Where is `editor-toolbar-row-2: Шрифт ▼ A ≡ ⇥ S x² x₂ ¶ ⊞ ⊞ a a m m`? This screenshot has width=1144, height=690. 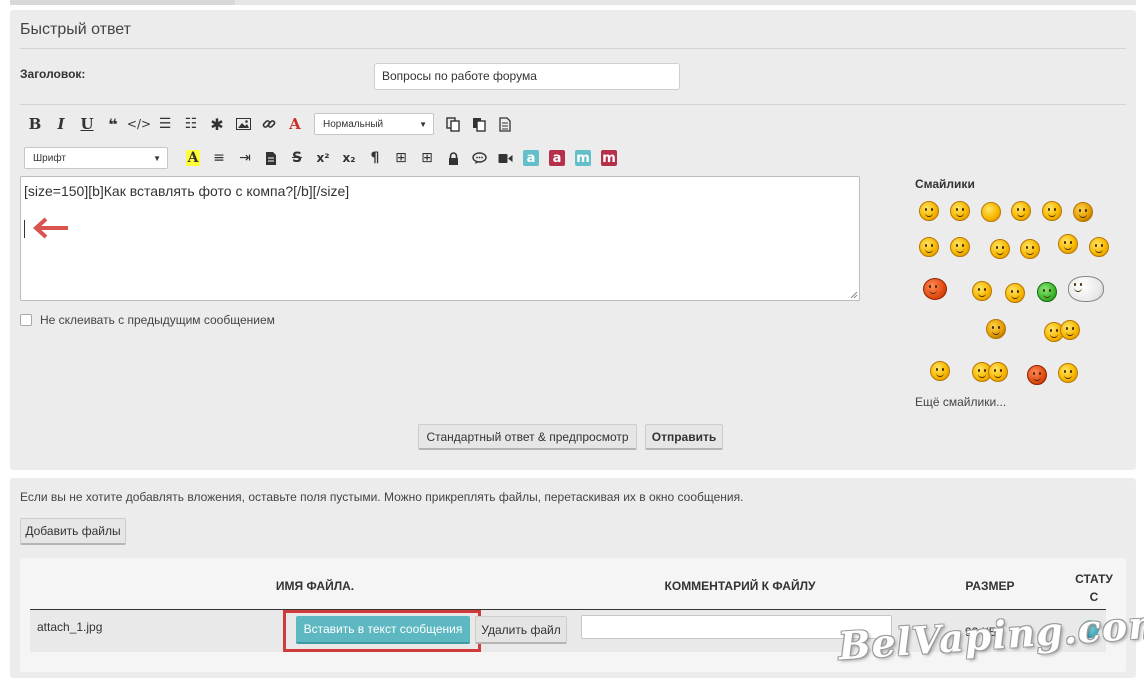 editor-toolbar-row-2: Шрифт ▼ A ≡ ⇥ S x² x₂ ¶ ⊞ ⊞ a a m m is located at coordinates (322, 158).